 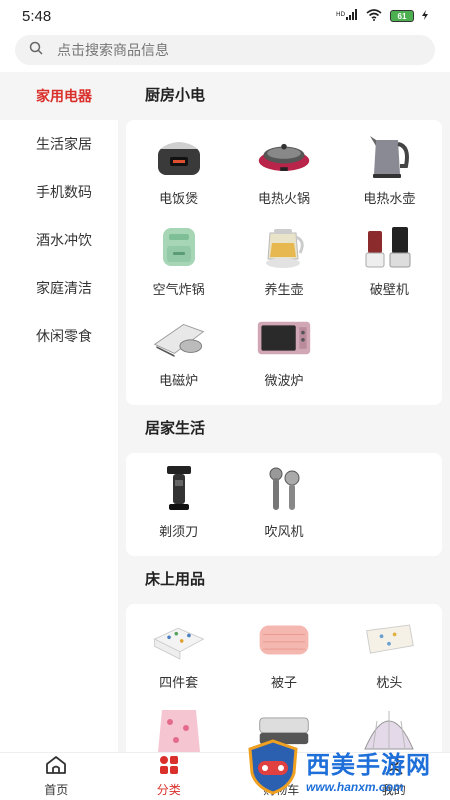 What do you see at coordinates (179, 198) in the screenshot?
I see `product-label: 电饭煲` at bounding box center [179, 198].